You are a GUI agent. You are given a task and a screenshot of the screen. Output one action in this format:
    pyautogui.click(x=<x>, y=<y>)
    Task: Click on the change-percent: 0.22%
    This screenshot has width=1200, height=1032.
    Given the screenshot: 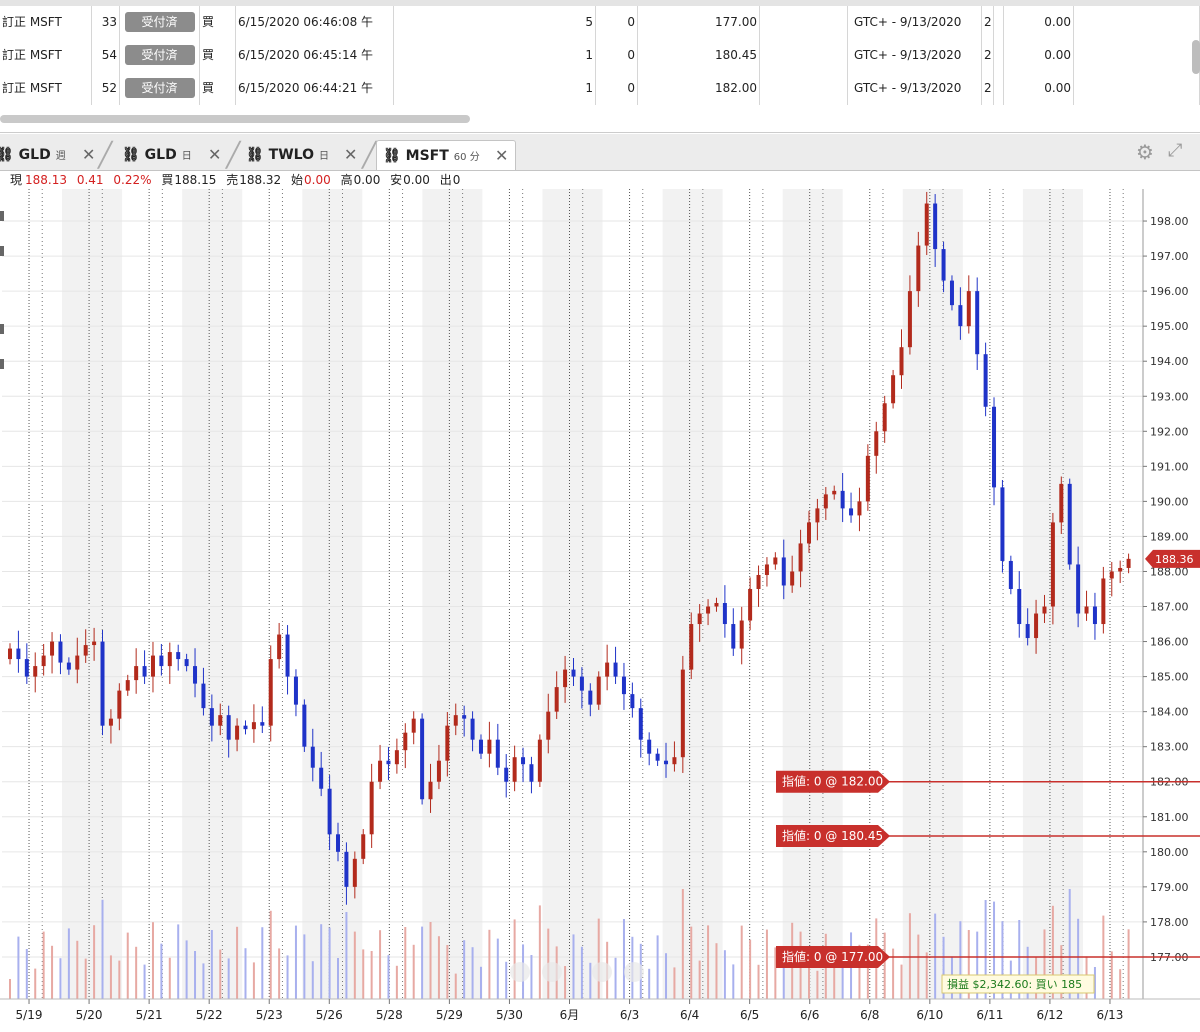 What is the action you would take?
    pyautogui.click(x=132, y=180)
    